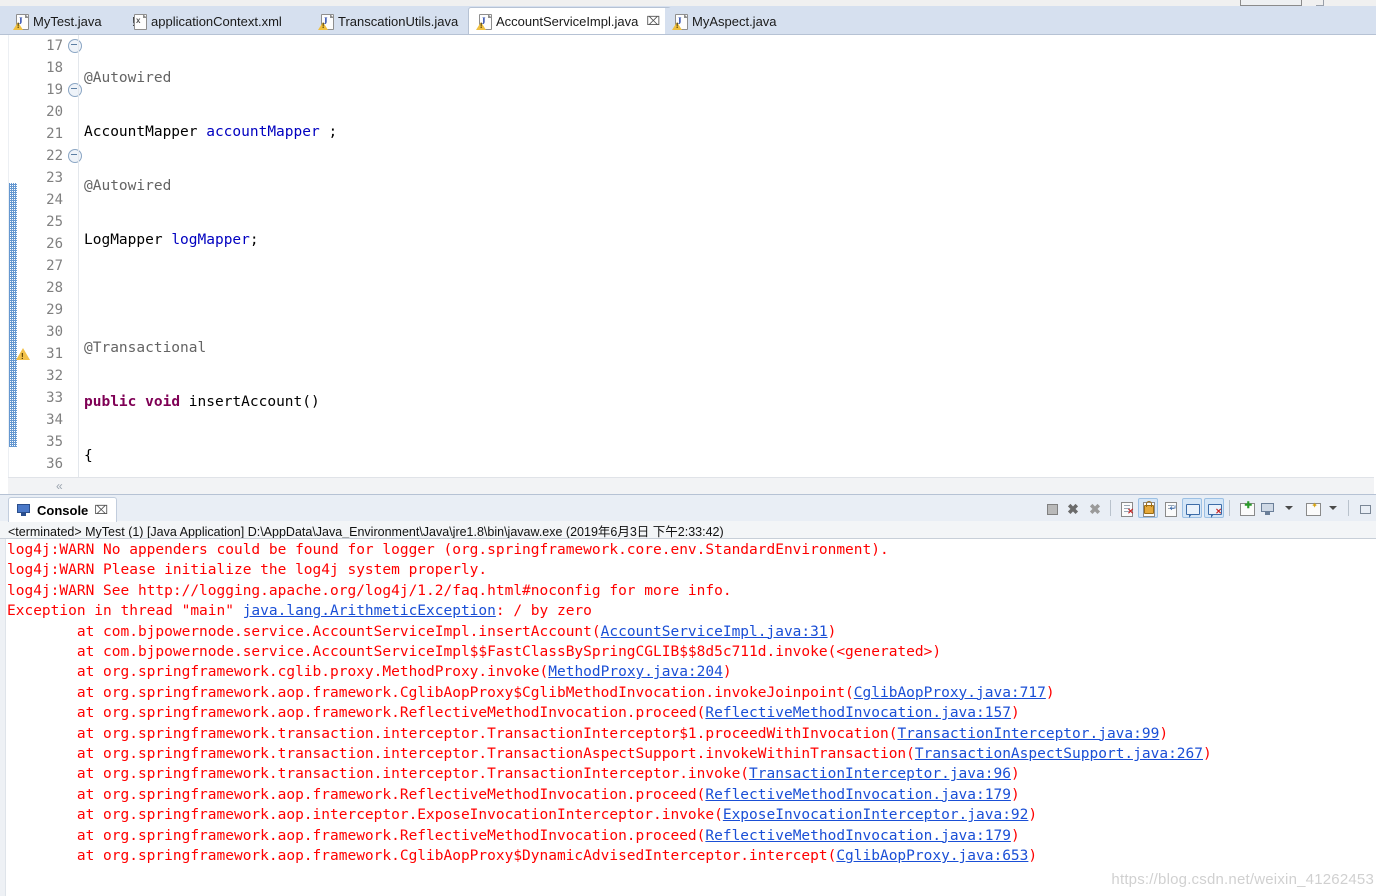  I want to click on warning-marker-icon: !, so click(23, 354).